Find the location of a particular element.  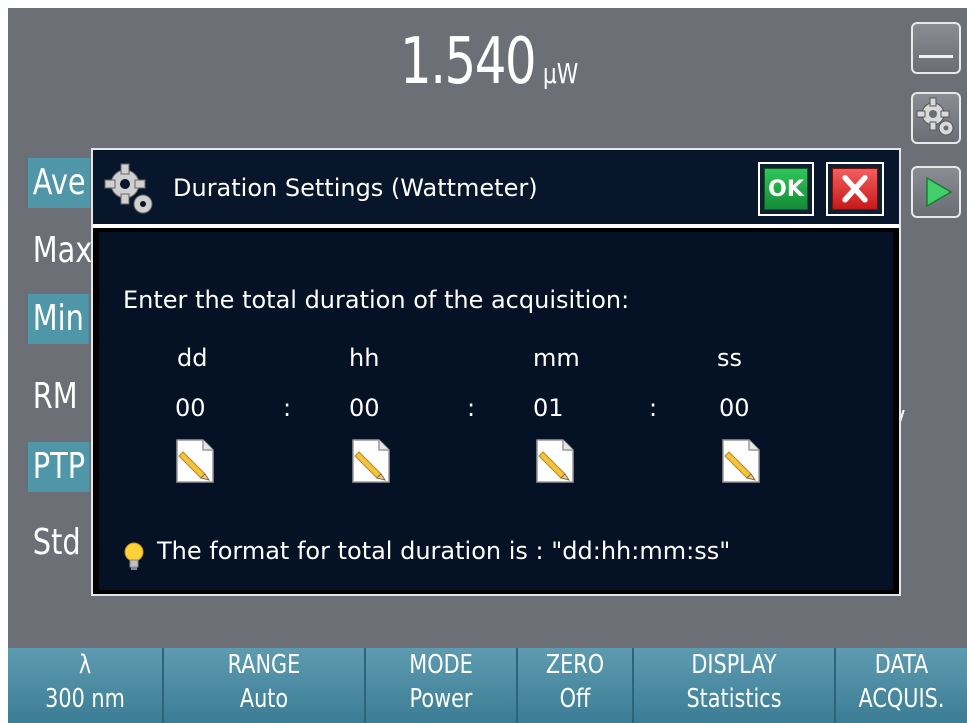

power-reading: 1.540 µW is located at coordinates (489, 62).